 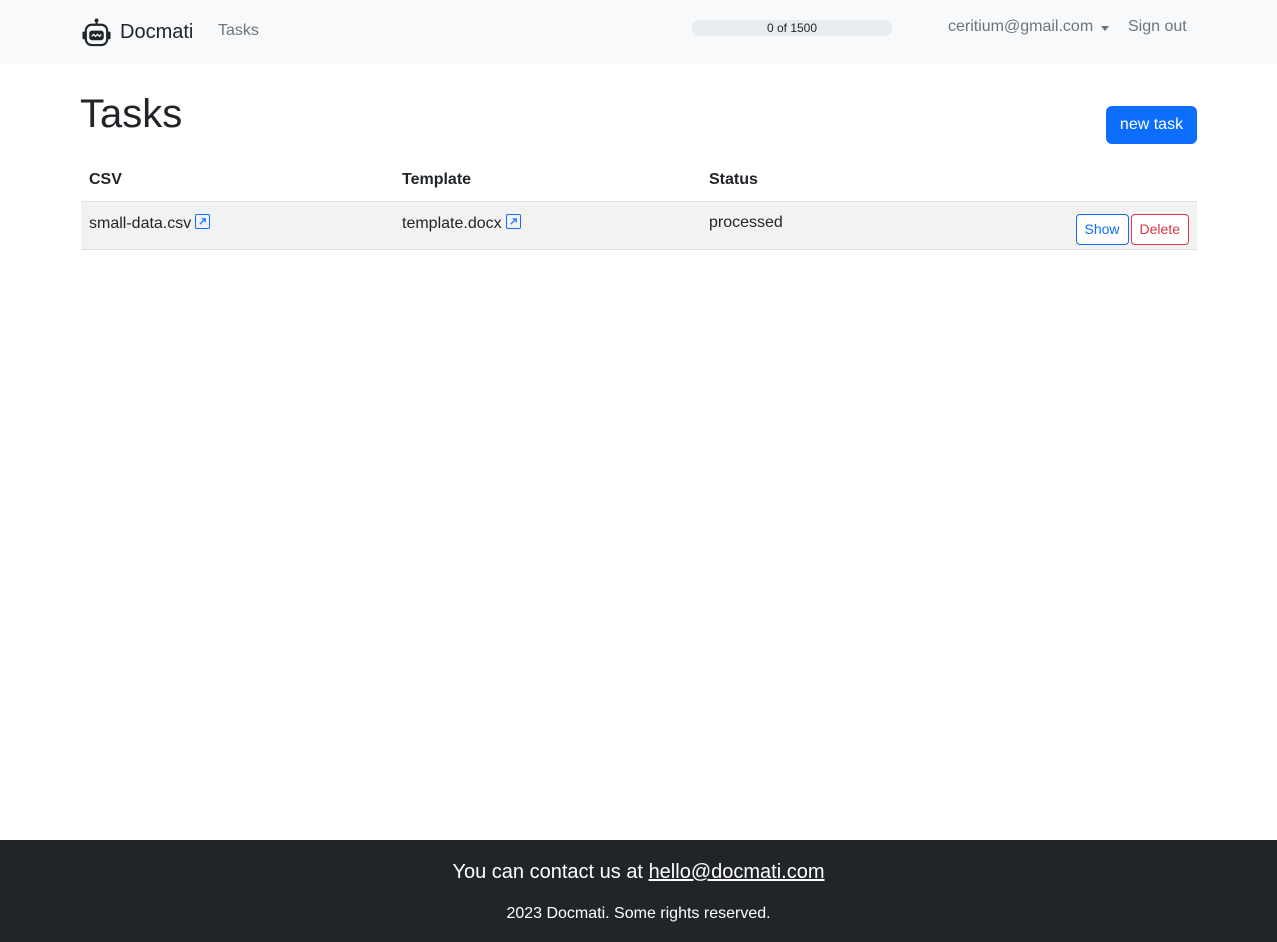 I want to click on user-email: ceritium@gmail.com, so click(x=1021, y=26).